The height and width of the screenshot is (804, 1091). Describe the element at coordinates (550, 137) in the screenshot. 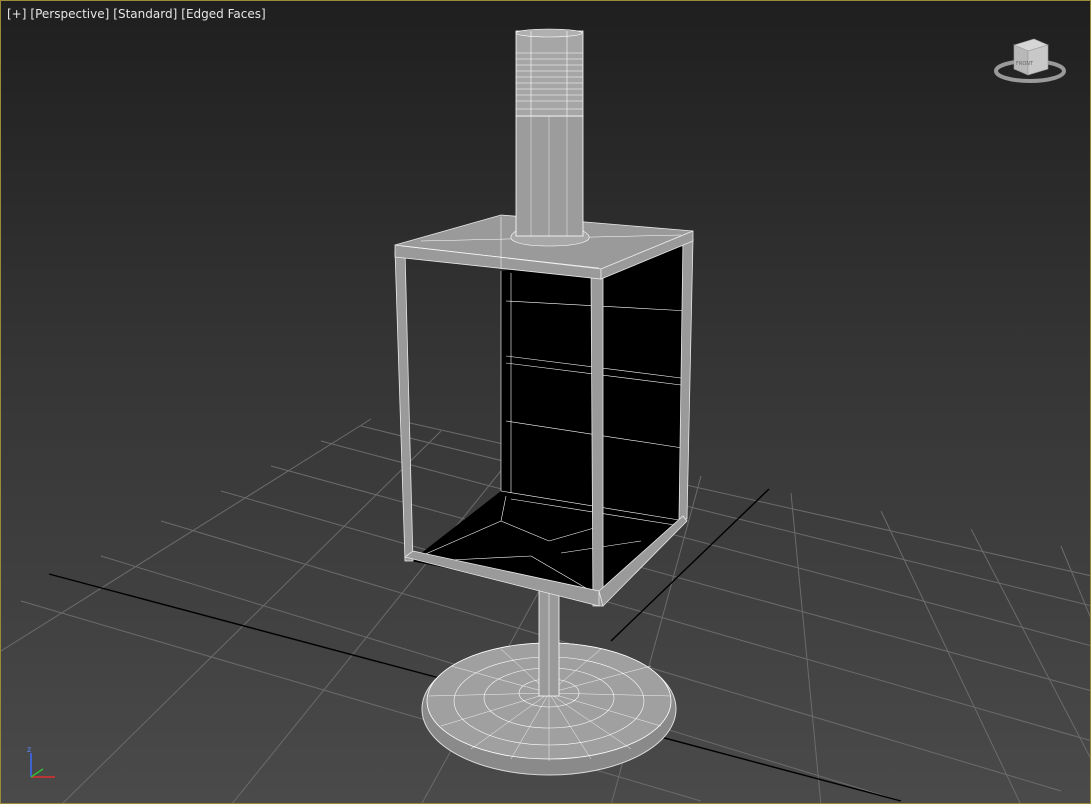

I see `top-column` at that location.